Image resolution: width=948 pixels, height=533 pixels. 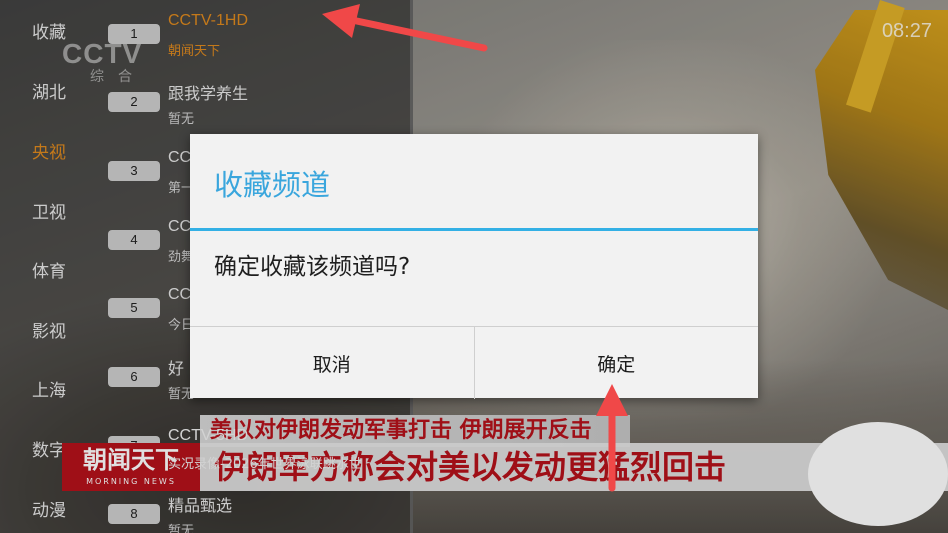 What do you see at coordinates (474, 229) in the screenshot?
I see `dialog-divider` at bounding box center [474, 229].